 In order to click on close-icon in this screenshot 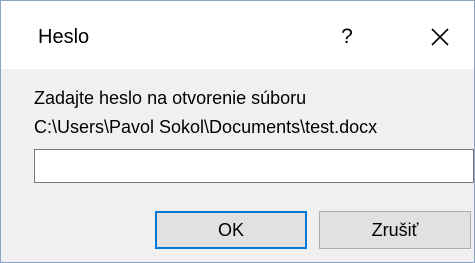, I will do `click(440, 37)`.